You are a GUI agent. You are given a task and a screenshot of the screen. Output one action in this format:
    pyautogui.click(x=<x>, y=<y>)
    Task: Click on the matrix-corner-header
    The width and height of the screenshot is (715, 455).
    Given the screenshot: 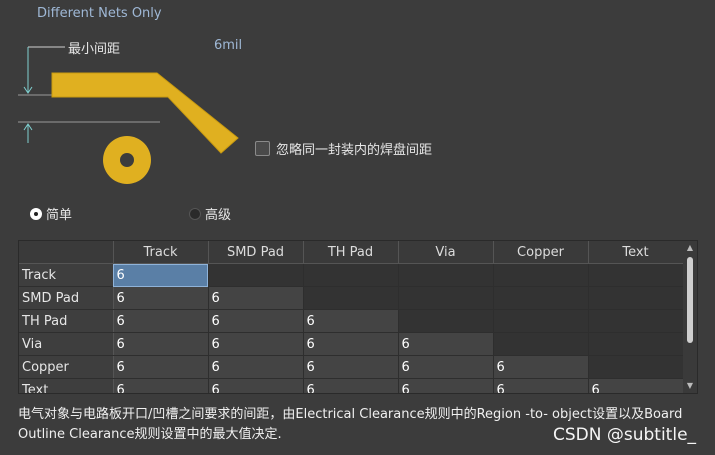 What is the action you would take?
    pyautogui.click(x=66, y=252)
    